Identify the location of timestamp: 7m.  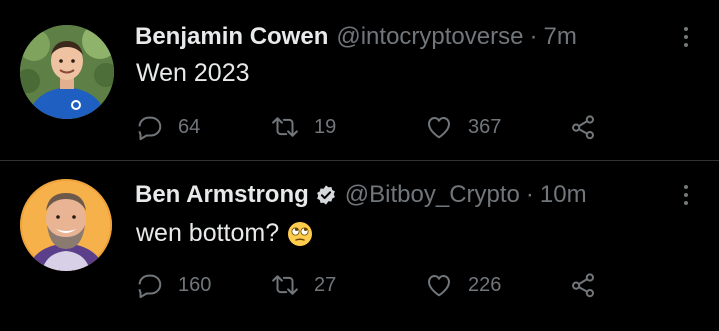
(559, 37).